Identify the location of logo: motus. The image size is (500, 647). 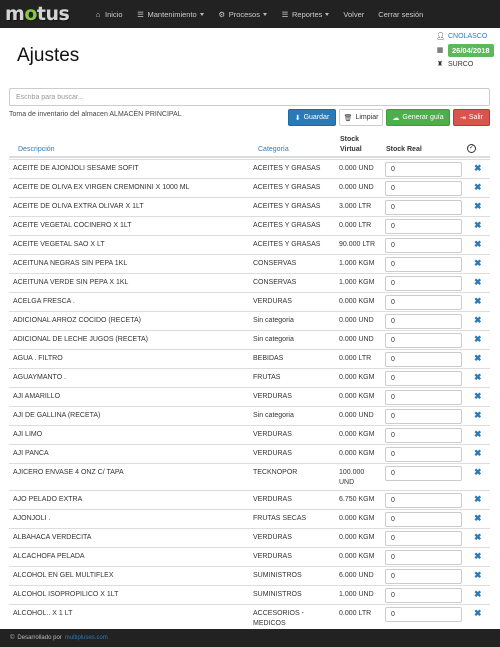
(42, 14).